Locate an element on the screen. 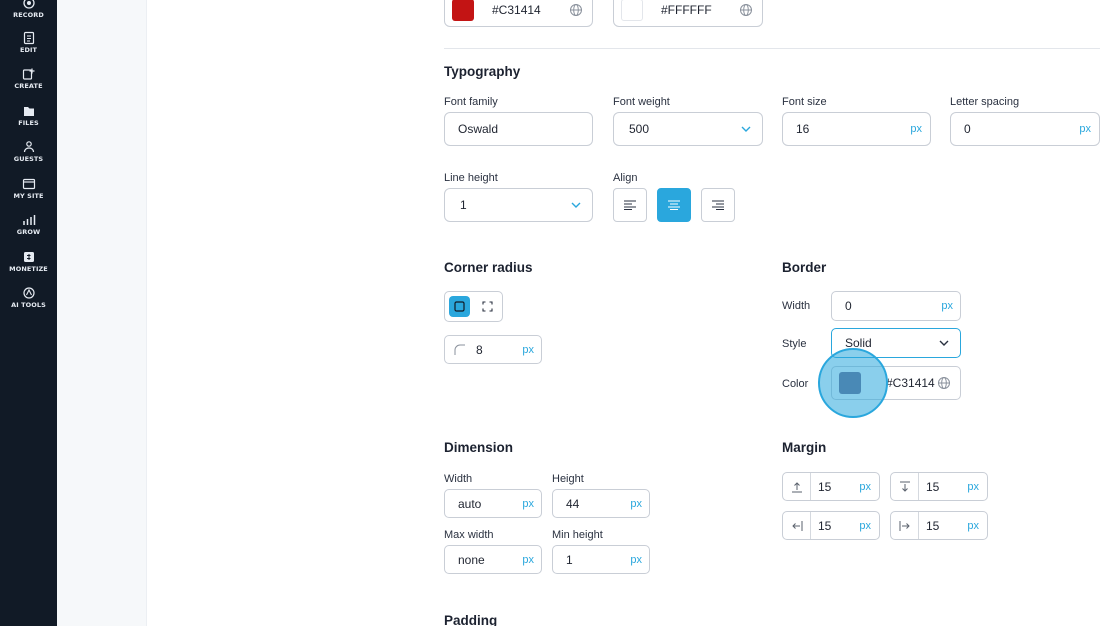  align-label: Align is located at coordinates (625, 178).